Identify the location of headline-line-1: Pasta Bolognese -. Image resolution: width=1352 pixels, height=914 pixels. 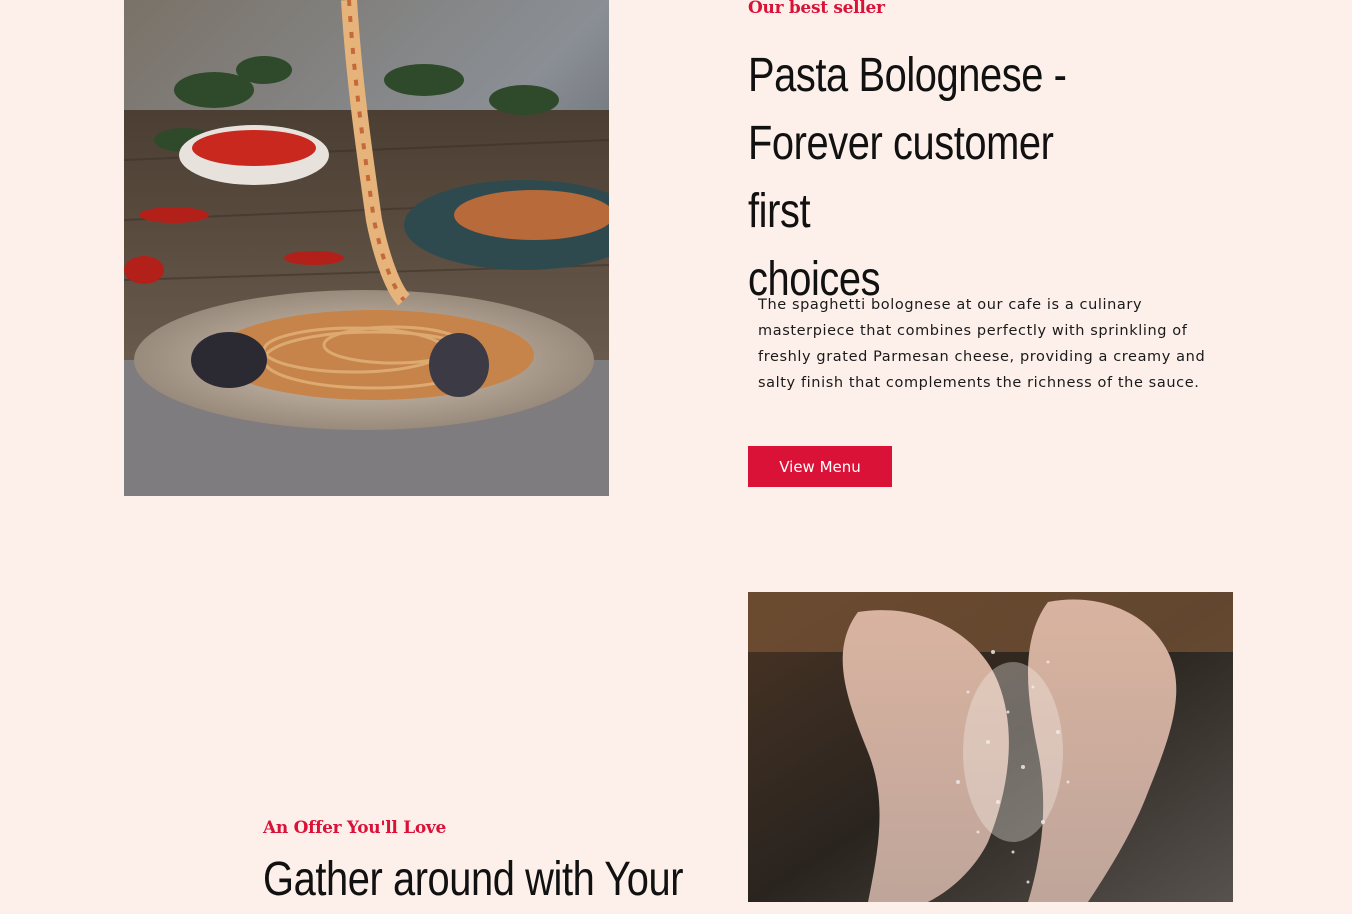
(907, 75).